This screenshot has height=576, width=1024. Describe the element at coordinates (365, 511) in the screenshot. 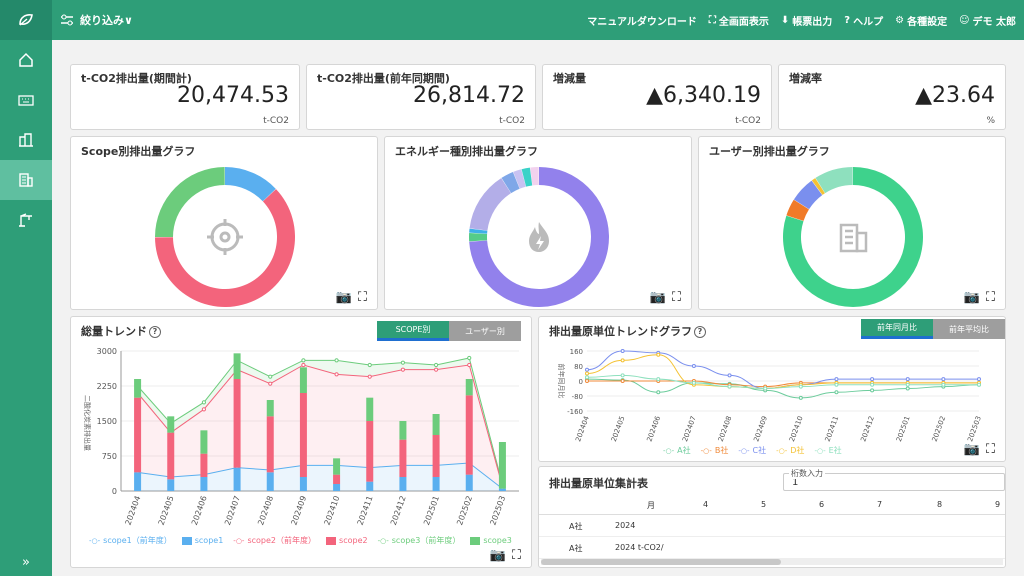

I see `x-tick-label: 202411` at that location.